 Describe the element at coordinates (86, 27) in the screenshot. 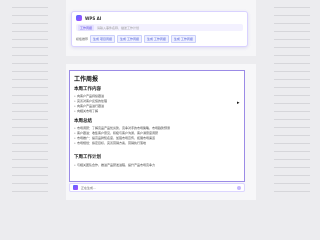

I see `ai-mode-tag: 工作周报` at that location.